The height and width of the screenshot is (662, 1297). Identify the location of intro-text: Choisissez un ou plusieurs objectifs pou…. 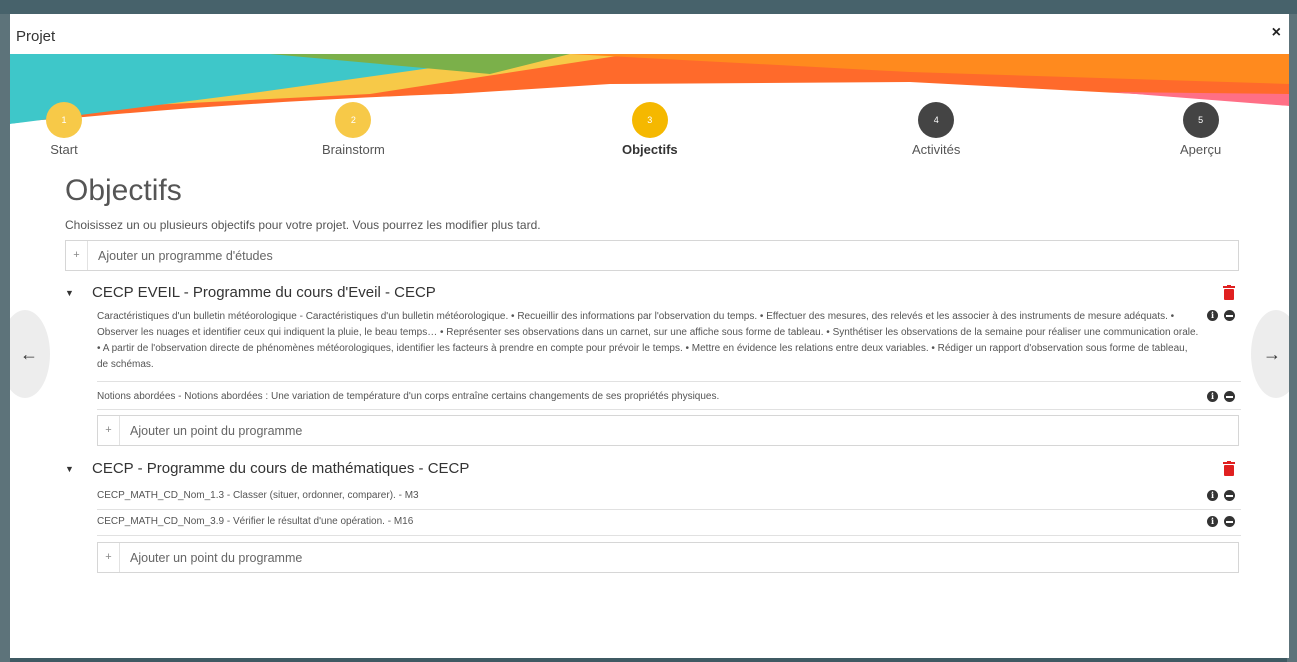
(303, 225).